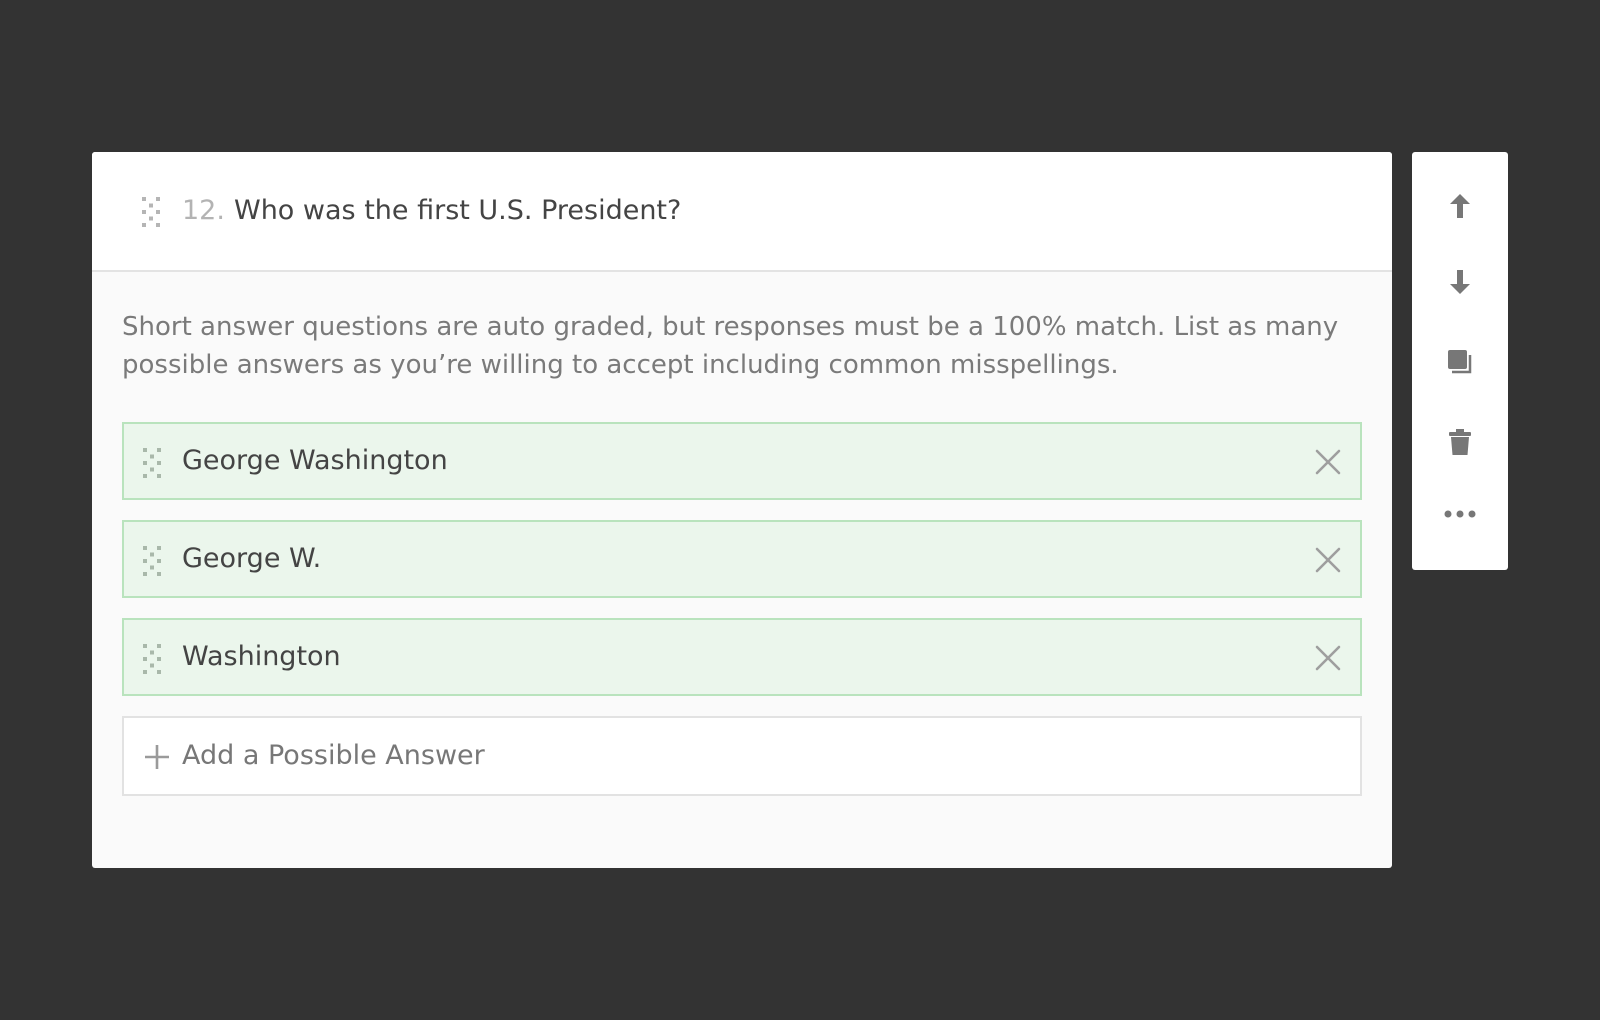 The image size is (1600, 1020). What do you see at coordinates (742, 212) in the screenshot?
I see `question-header: 12. Who was the first U.S. President?` at bounding box center [742, 212].